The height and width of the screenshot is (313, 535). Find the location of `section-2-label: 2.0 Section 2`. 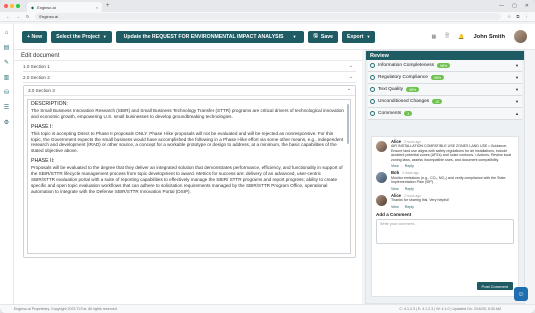

section-2-label: 2.0 Section 2 is located at coordinates (36, 77).